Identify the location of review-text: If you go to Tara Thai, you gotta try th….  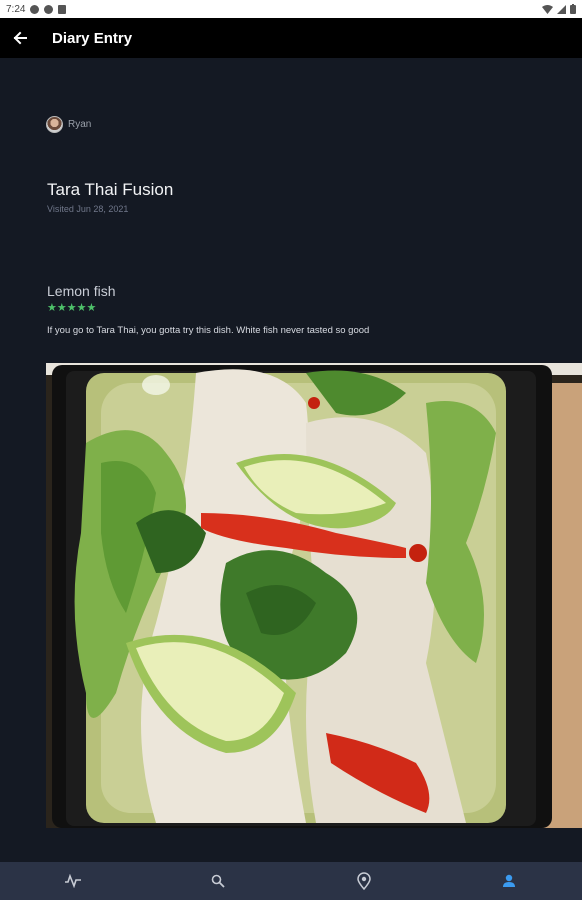
(208, 330).